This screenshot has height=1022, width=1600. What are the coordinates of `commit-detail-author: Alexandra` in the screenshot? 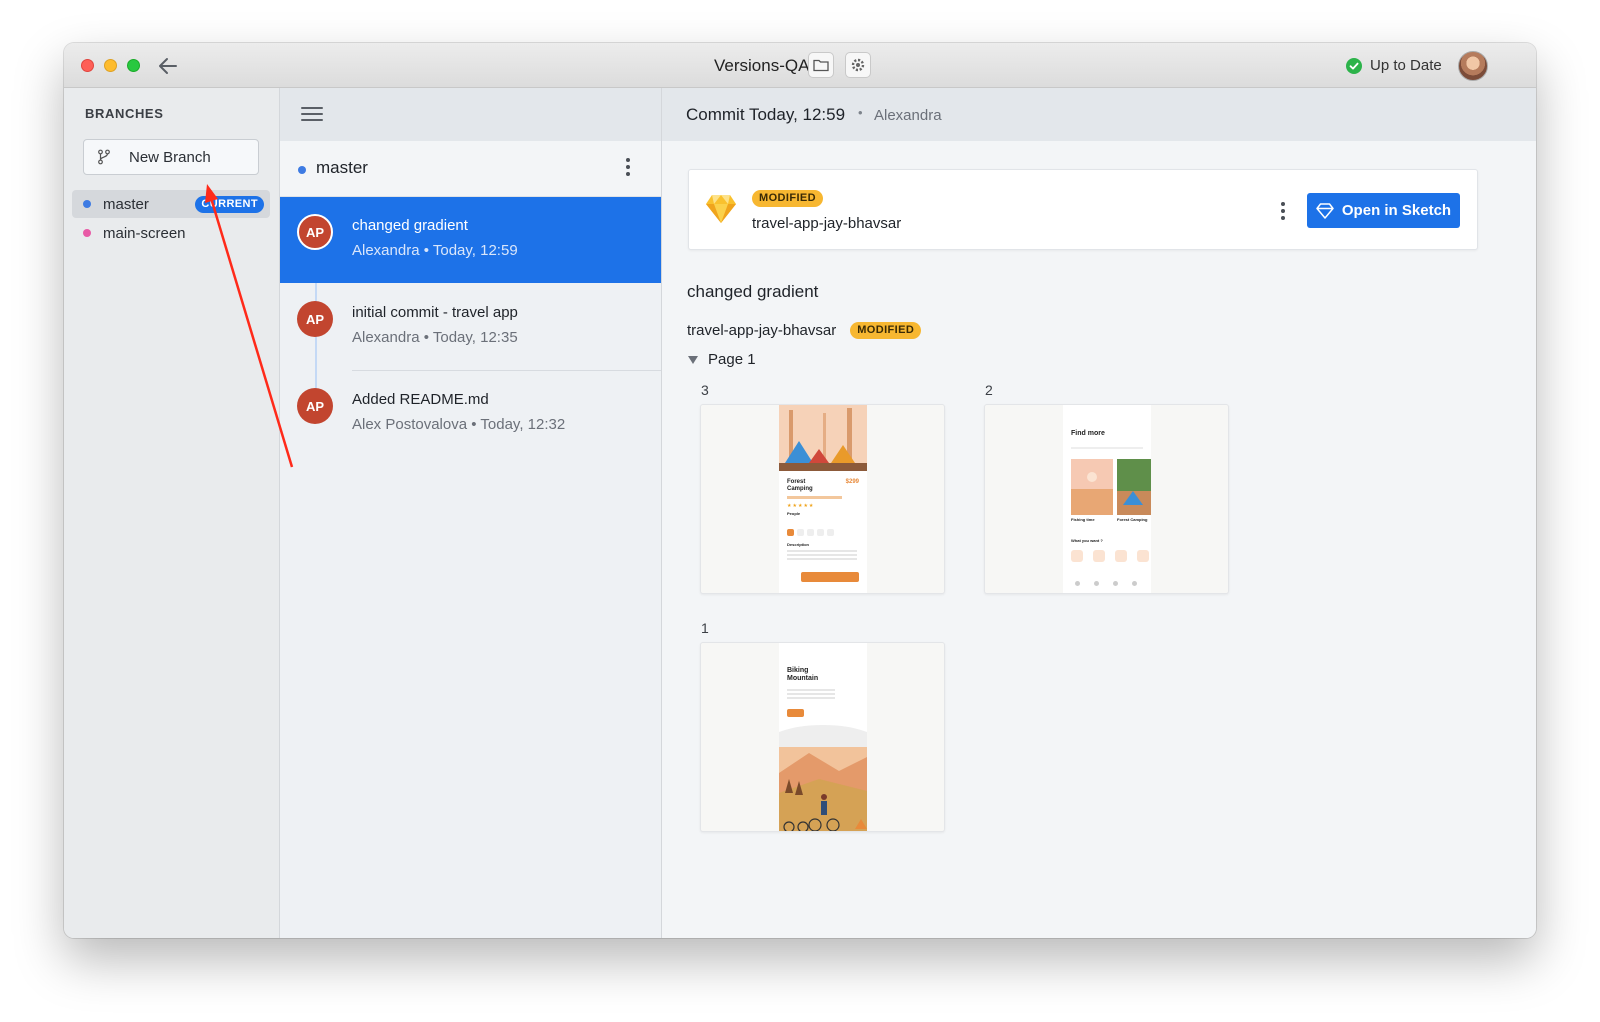 It's located at (908, 115).